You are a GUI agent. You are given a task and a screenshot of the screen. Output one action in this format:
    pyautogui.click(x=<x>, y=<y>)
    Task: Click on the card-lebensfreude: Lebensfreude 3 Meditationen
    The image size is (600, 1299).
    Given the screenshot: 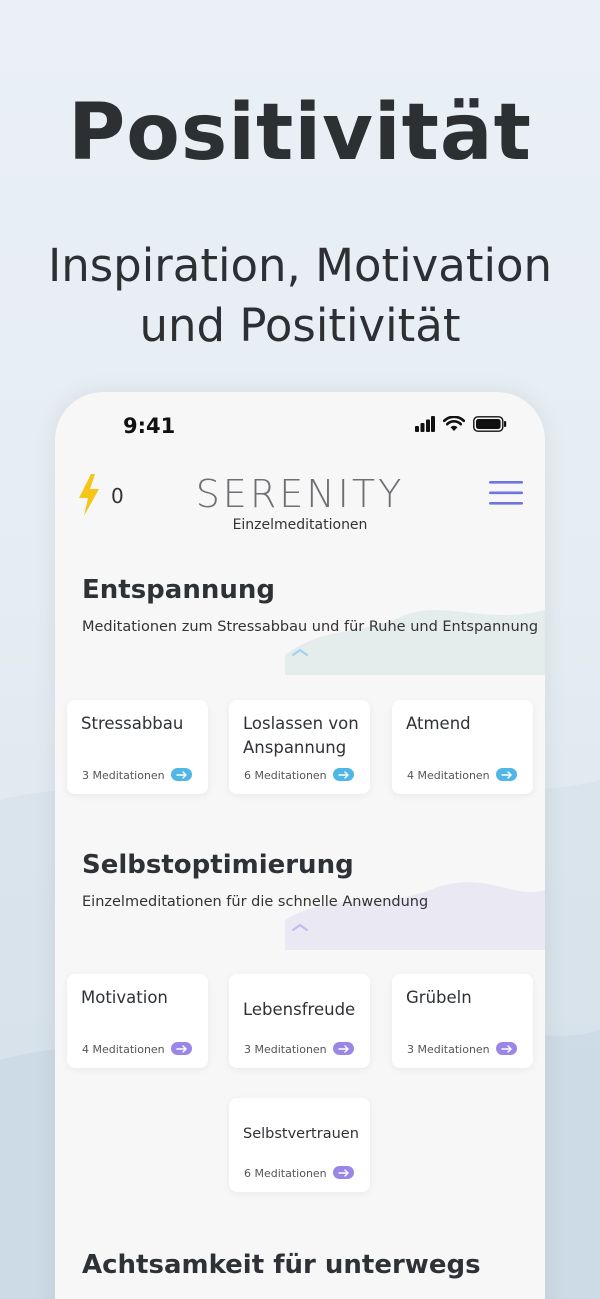 What is the action you would take?
    pyautogui.click(x=299, y=1021)
    